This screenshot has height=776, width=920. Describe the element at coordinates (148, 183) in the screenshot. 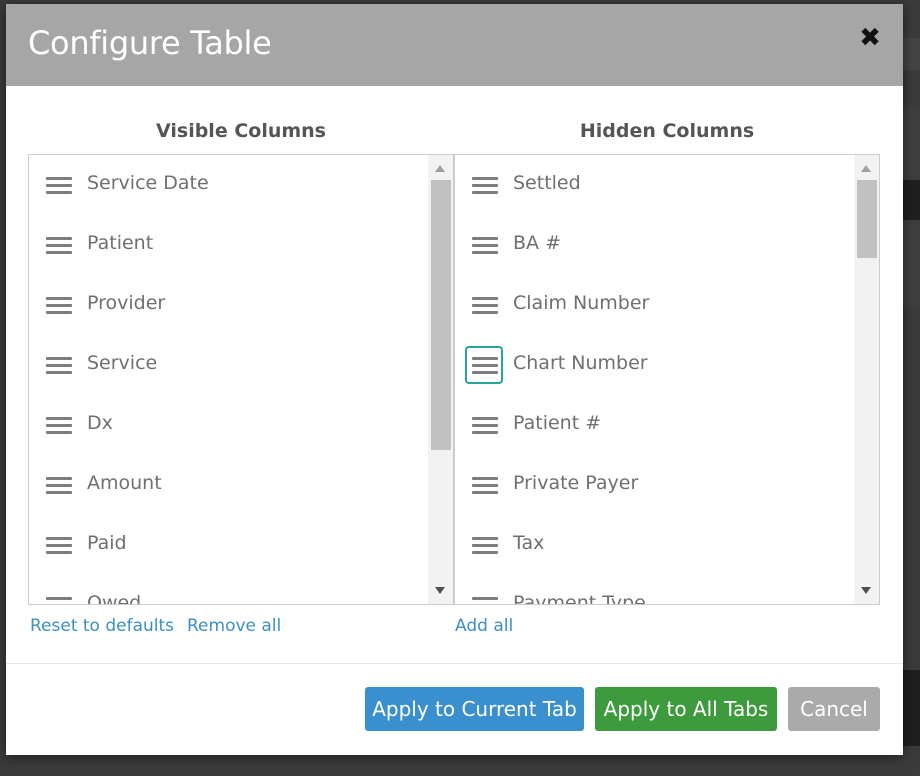

I see `column-label: Service Date` at that location.